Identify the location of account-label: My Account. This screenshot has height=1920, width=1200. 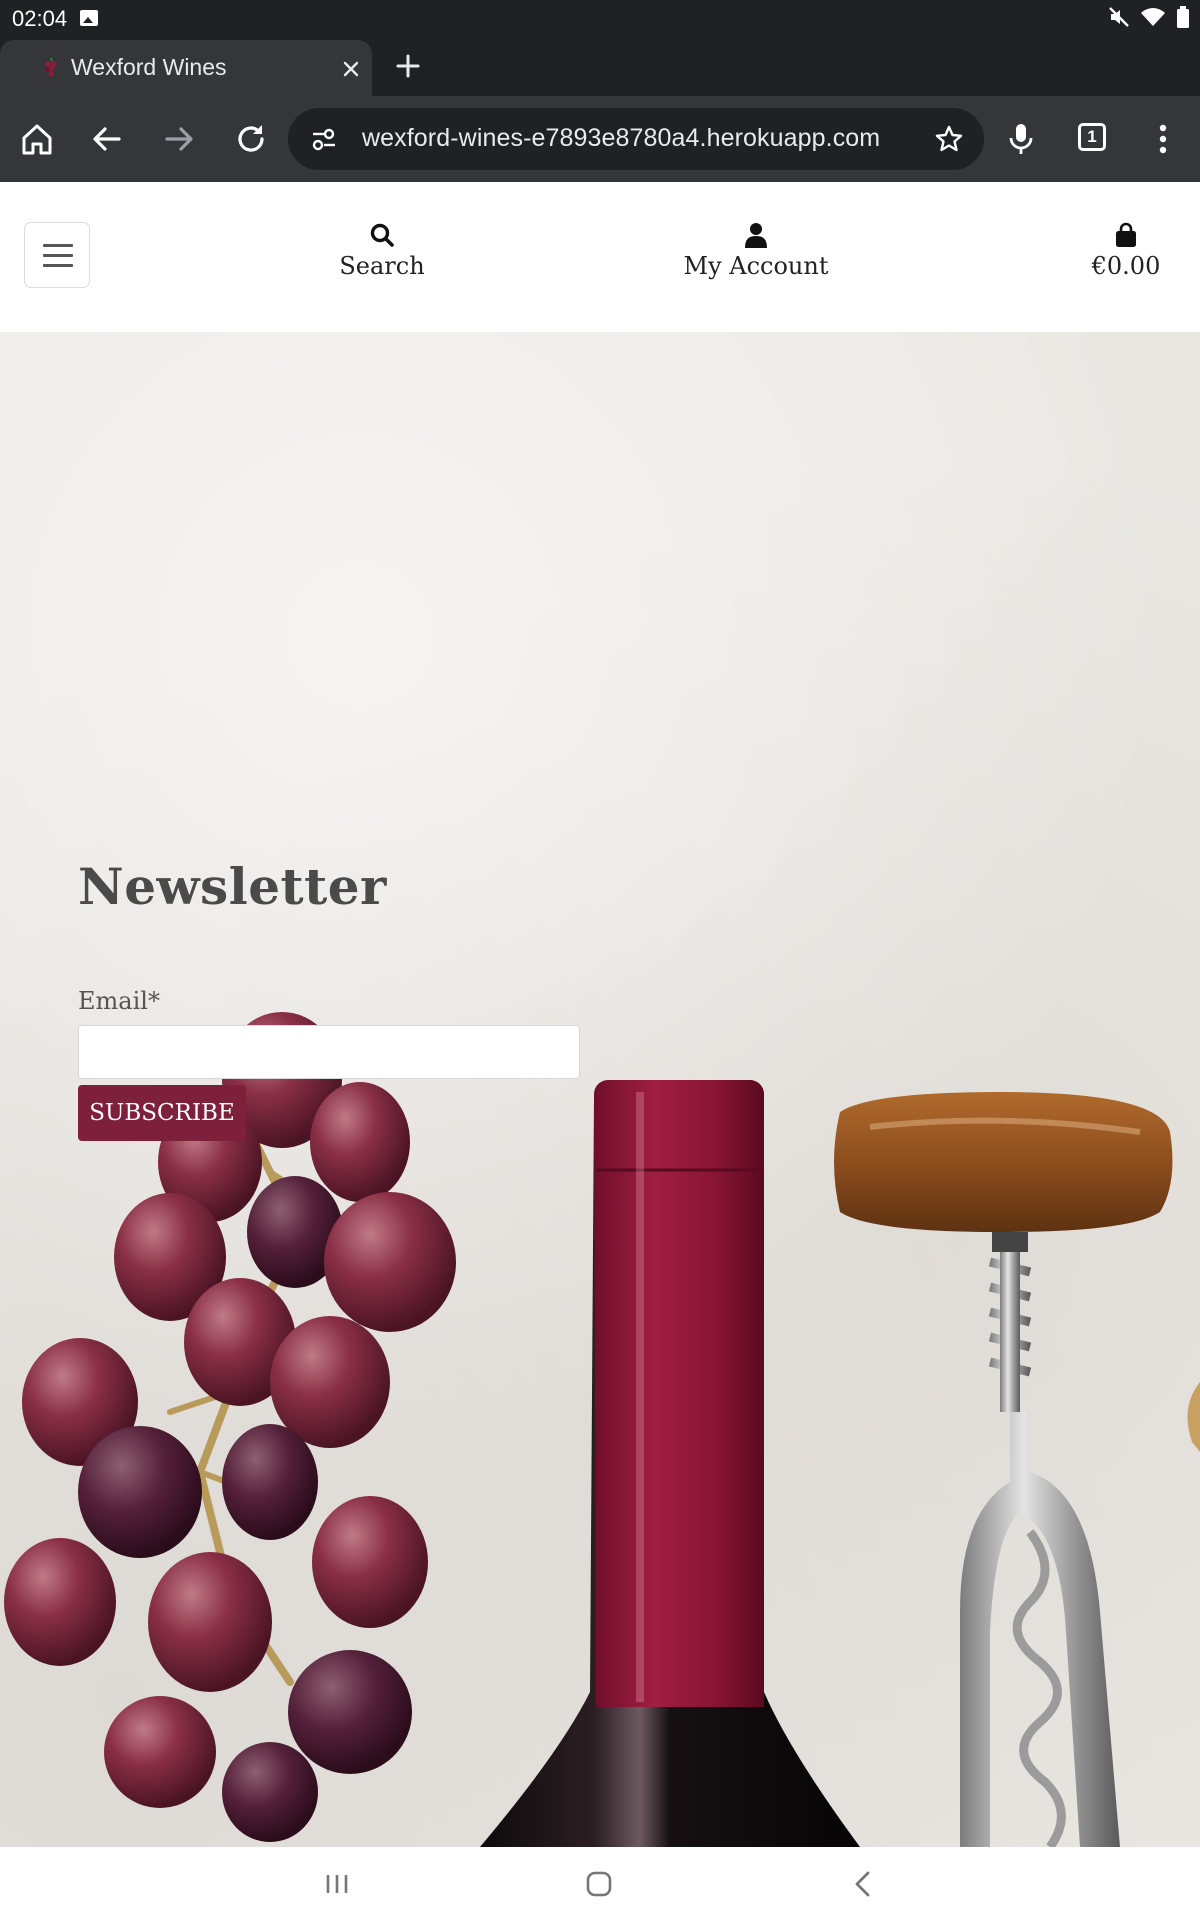
(756, 266).